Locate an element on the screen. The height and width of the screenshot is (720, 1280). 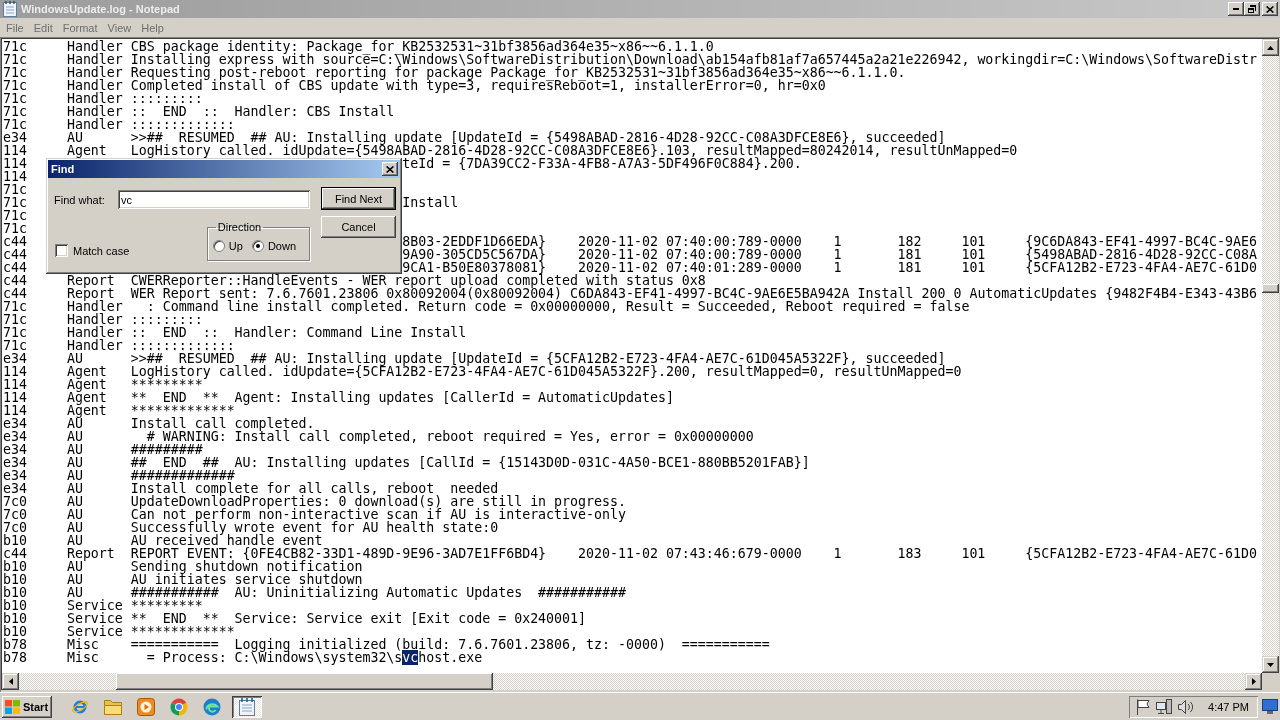
log-line: e34 AU >>## RESUMED ## AU: Installing update [UpdateId = {5CFA12B2-E723-4FA4-AE7C-61D045A5322F}, succeeded] is located at coordinates (474, 358).